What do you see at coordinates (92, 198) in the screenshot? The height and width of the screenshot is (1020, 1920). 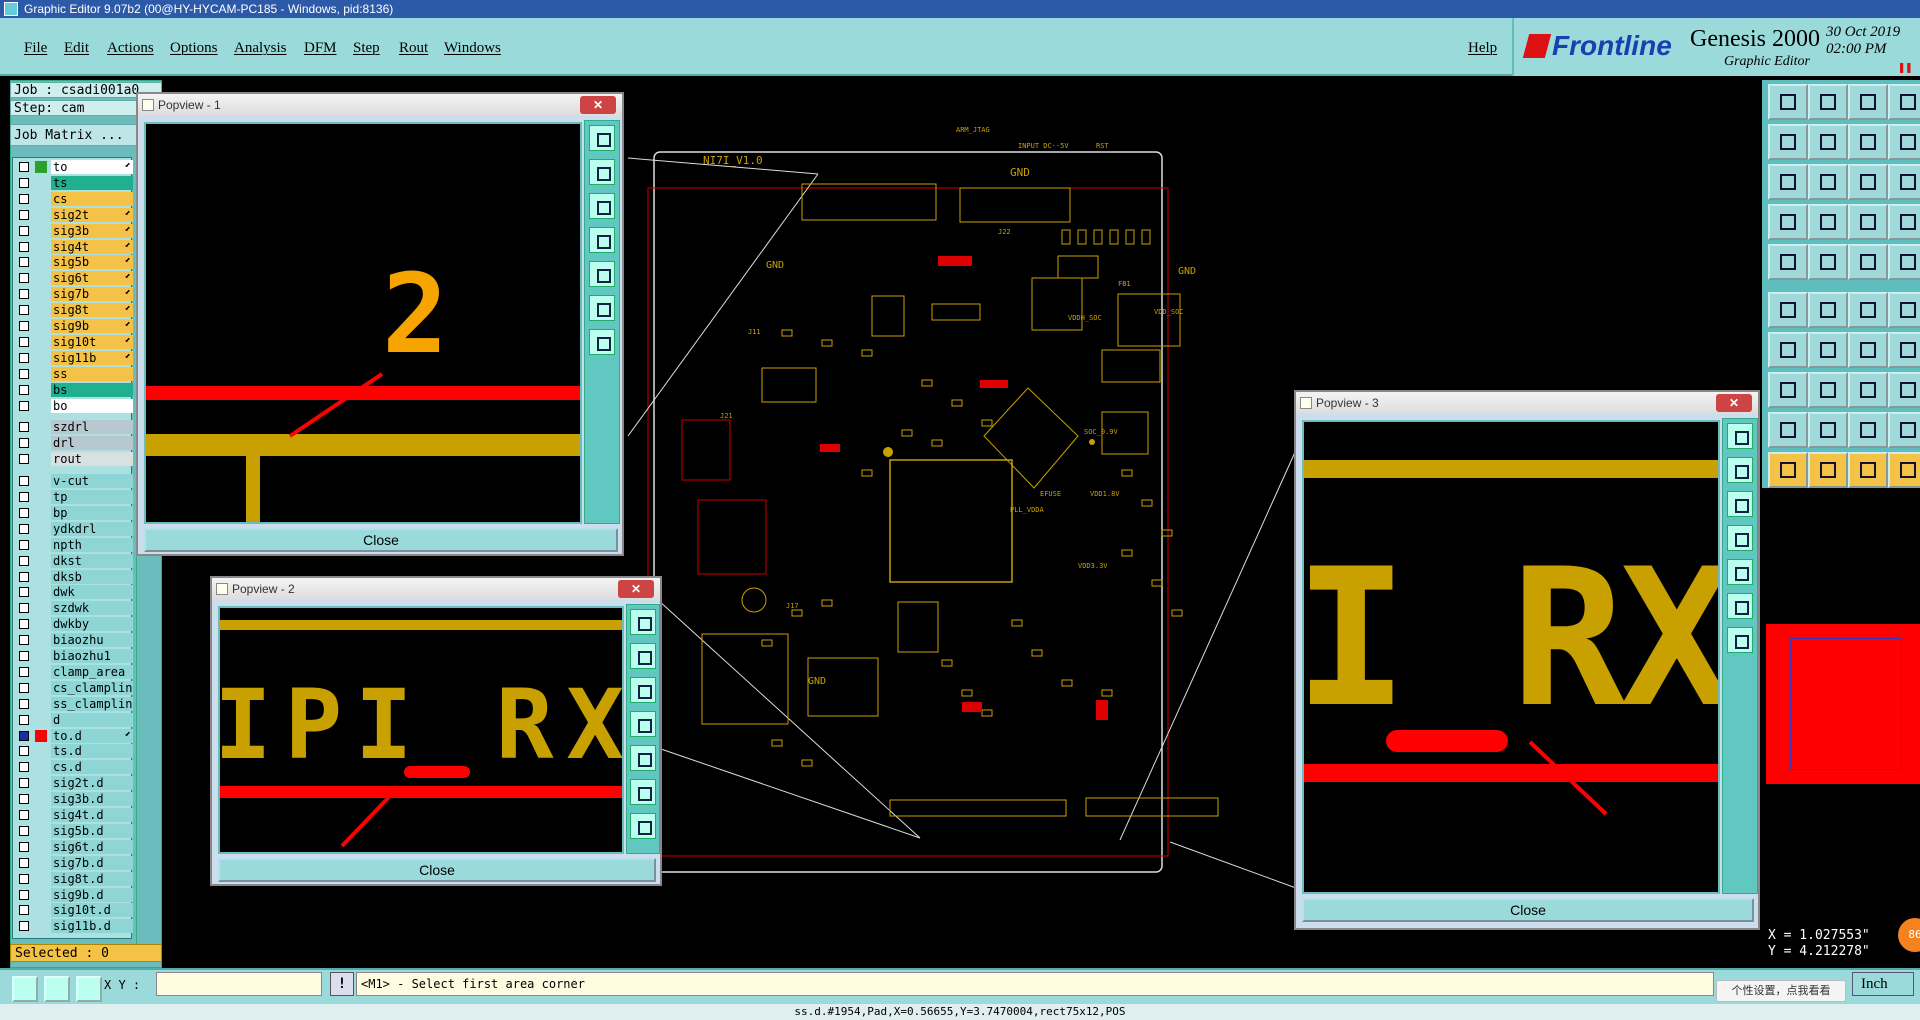 I see `layer-name: cs` at bounding box center [92, 198].